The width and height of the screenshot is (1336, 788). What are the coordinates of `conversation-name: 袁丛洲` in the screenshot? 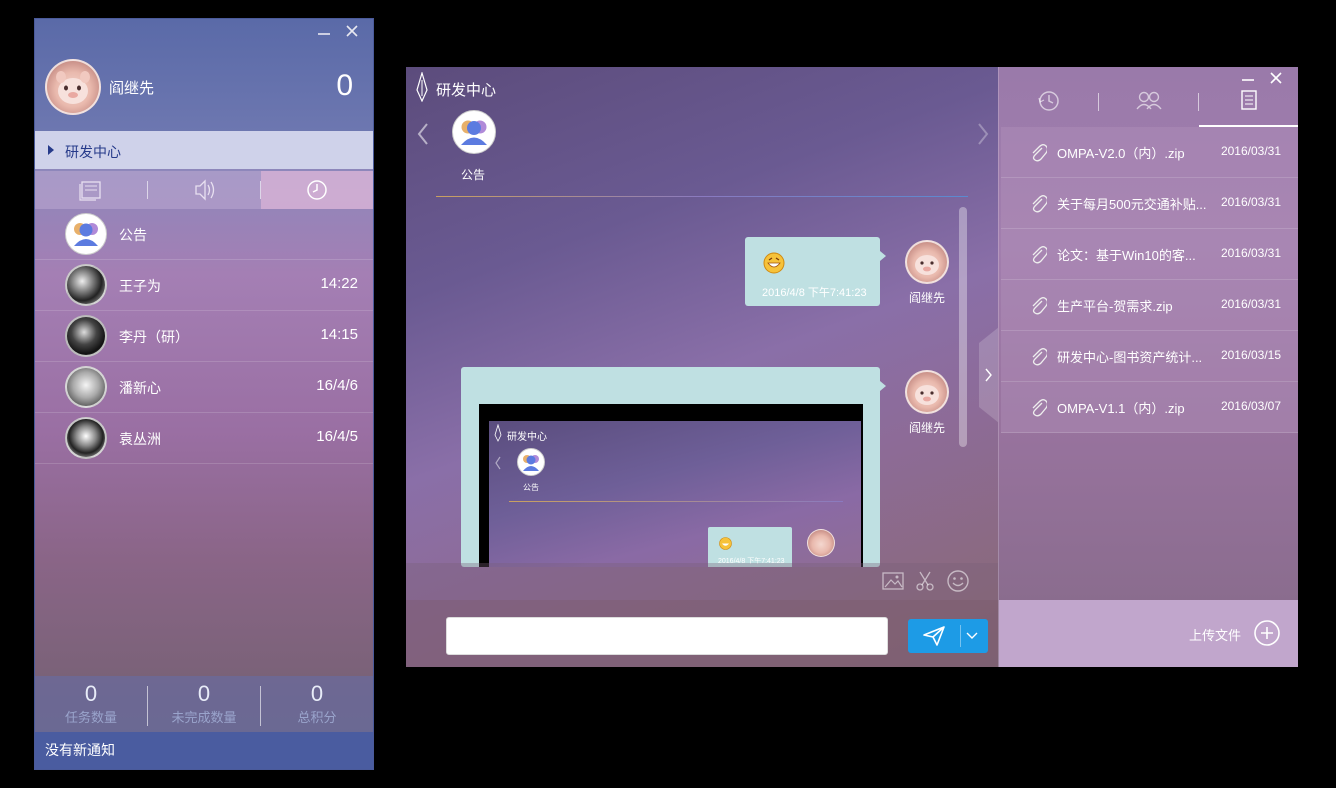 It's located at (140, 439).